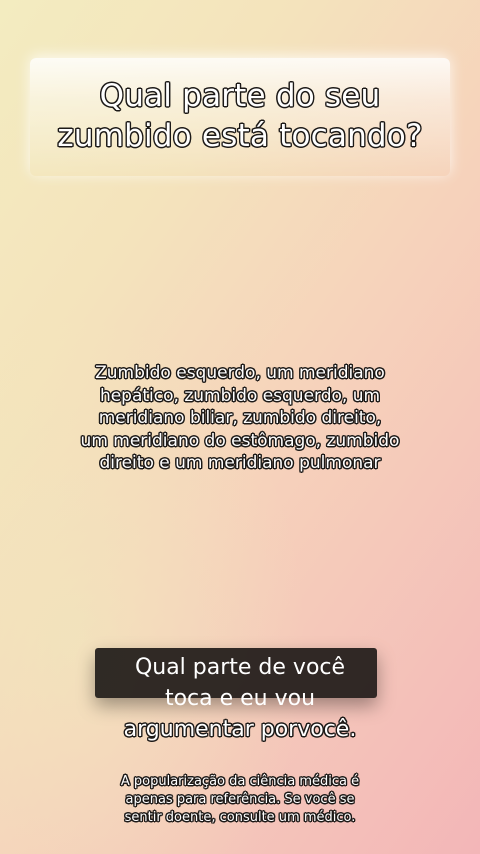 Image resolution: width=480 pixels, height=854 pixels. What do you see at coordinates (240, 817) in the screenshot?
I see `disclaimer-line: sentir doente, consulte um médico.` at bounding box center [240, 817].